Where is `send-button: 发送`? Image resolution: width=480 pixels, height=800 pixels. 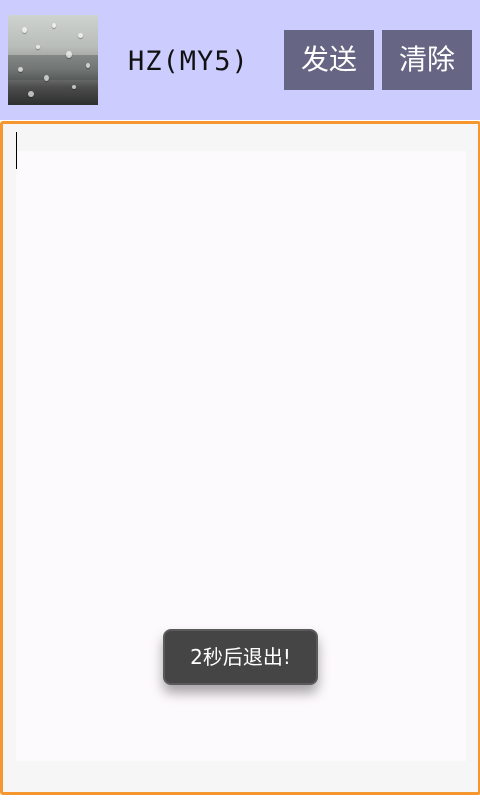
send-button: 发送 is located at coordinates (329, 60).